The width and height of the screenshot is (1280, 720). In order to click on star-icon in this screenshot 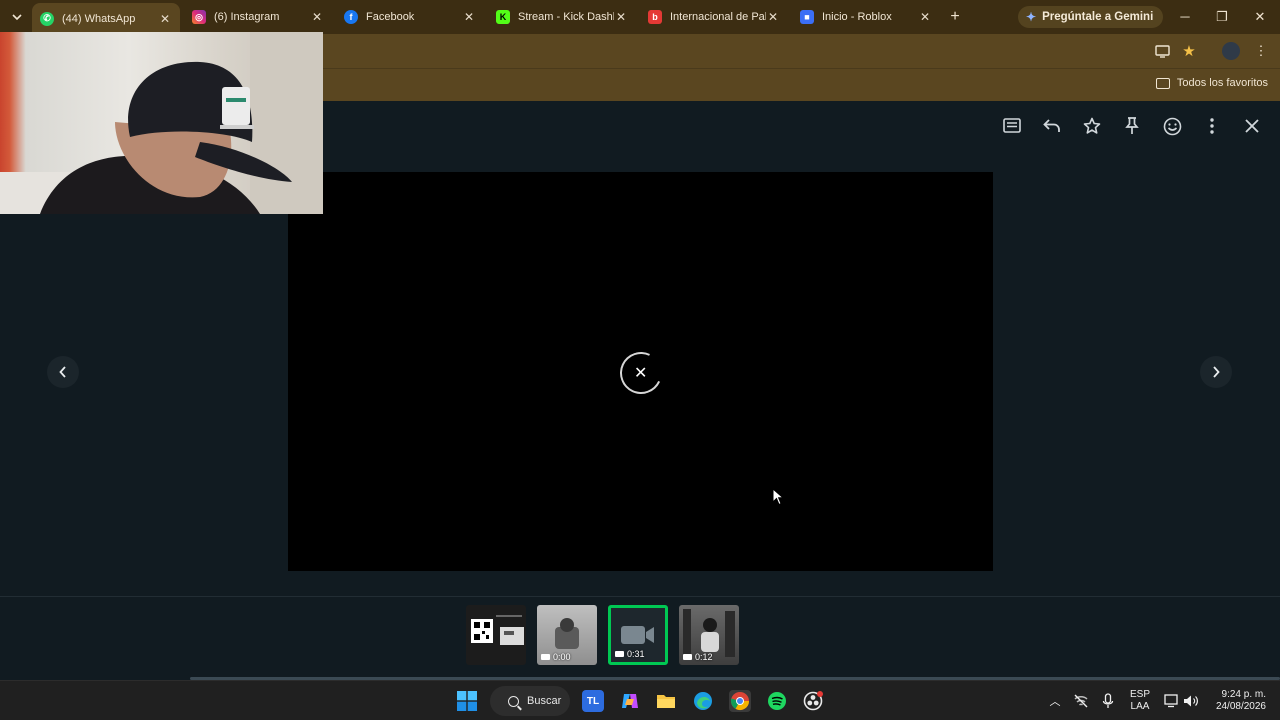, I will do `click(1092, 125)`.